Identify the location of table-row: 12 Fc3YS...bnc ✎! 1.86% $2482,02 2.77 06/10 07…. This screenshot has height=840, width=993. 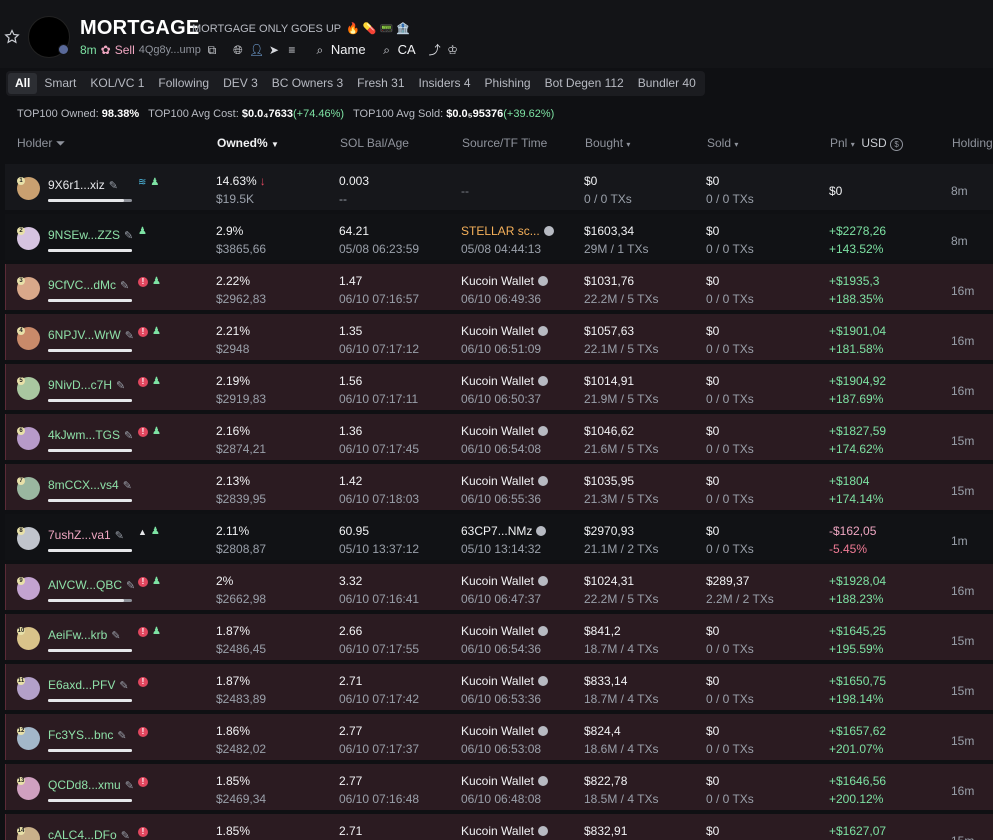
(499, 738).